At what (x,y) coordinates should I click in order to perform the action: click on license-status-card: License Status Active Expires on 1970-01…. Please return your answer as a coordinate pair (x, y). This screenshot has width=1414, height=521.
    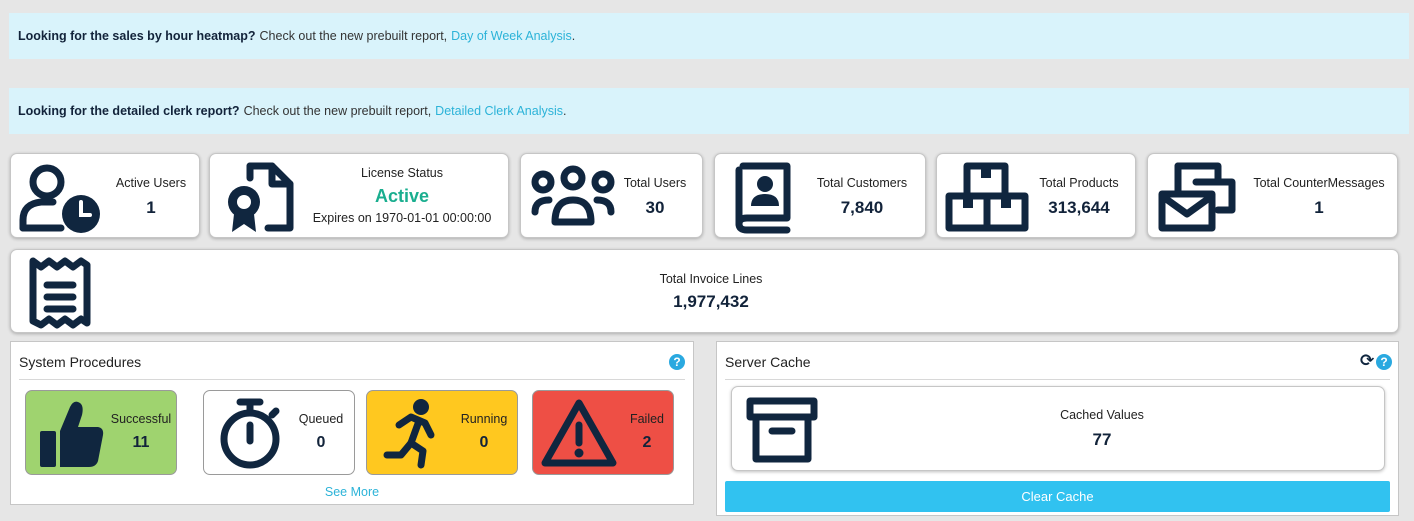
    Looking at the image, I should click on (359, 195).